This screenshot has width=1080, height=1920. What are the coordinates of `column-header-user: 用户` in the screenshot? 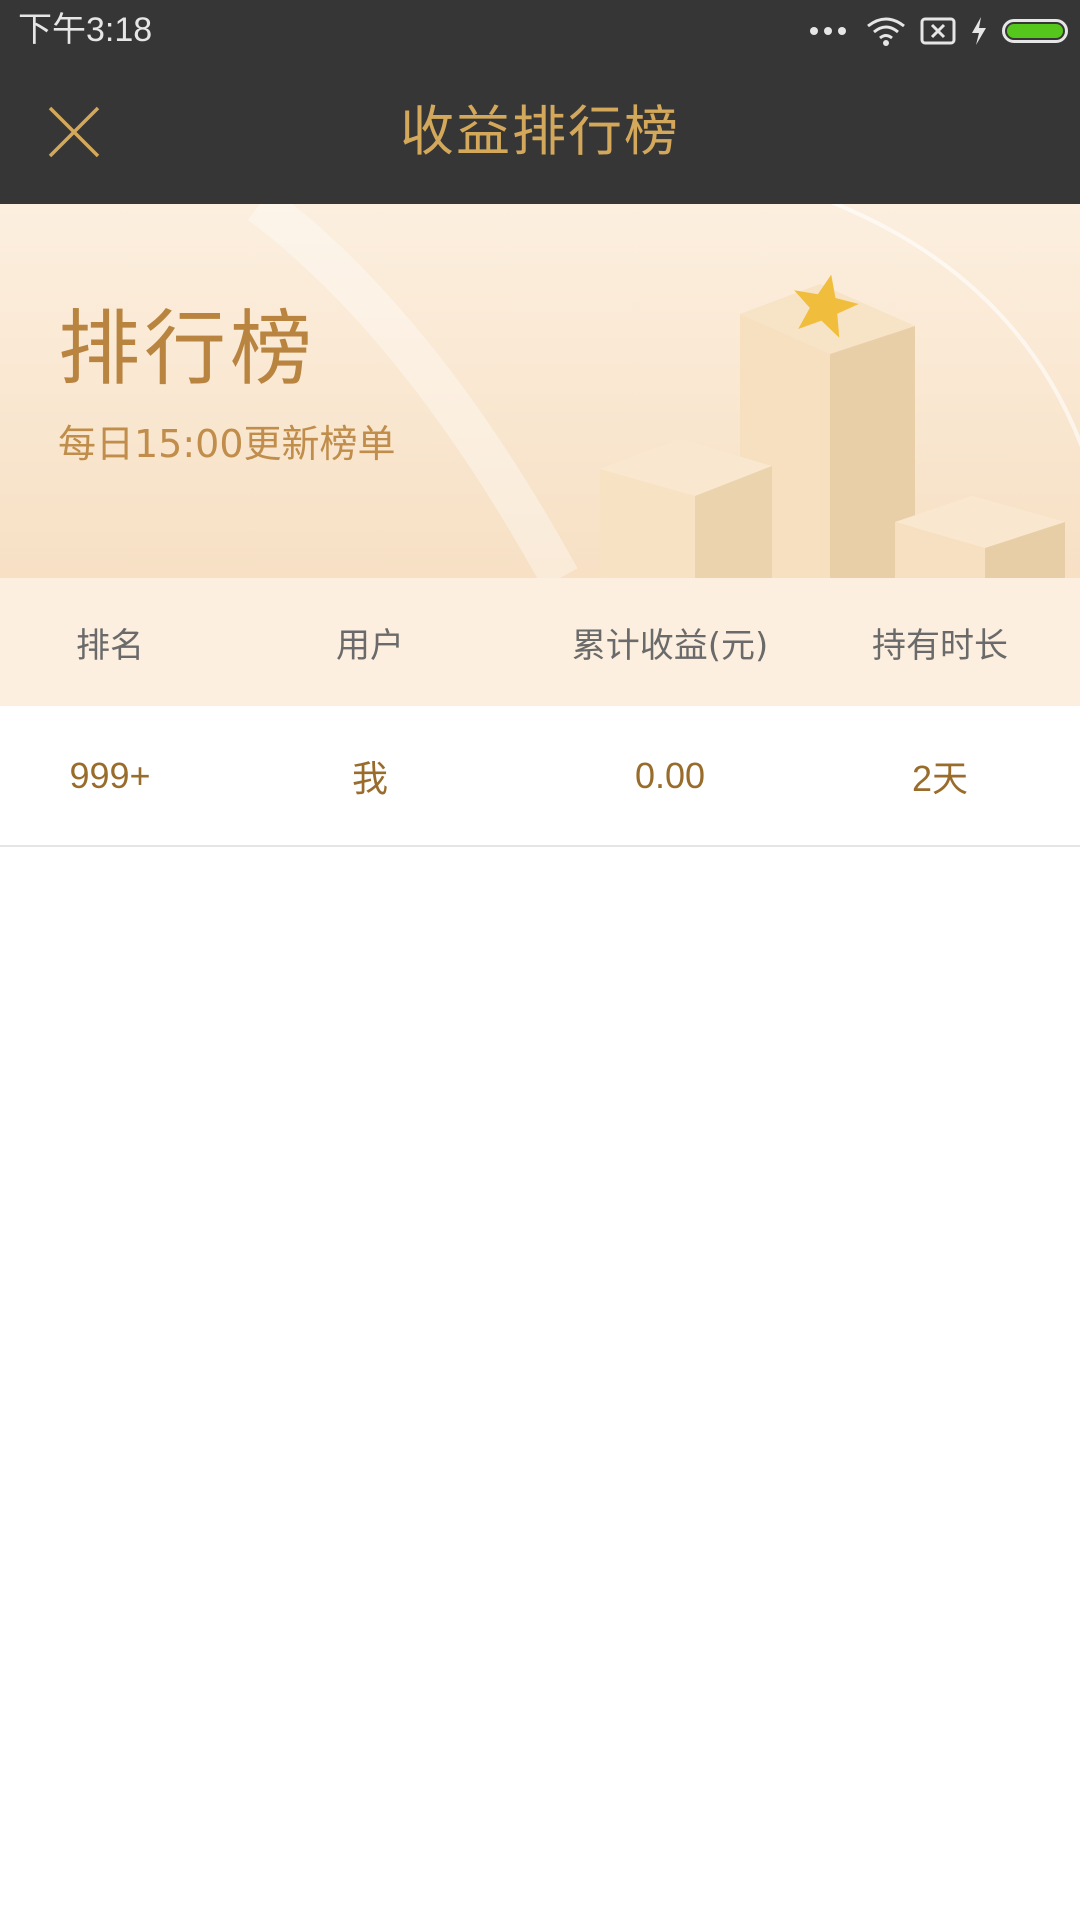 It's located at (370, 645).